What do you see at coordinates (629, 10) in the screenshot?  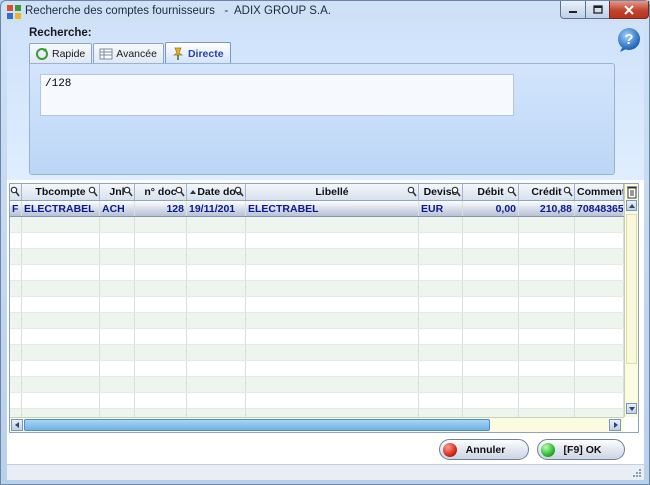 I see `close-button` at bounding box center [629, 10].